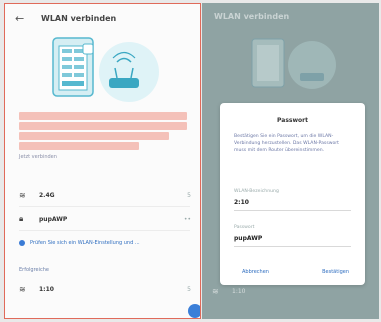 The width and height of the screenshot is (381, 322). I want to click on dialog-title: Passwort, so click(292, 120).